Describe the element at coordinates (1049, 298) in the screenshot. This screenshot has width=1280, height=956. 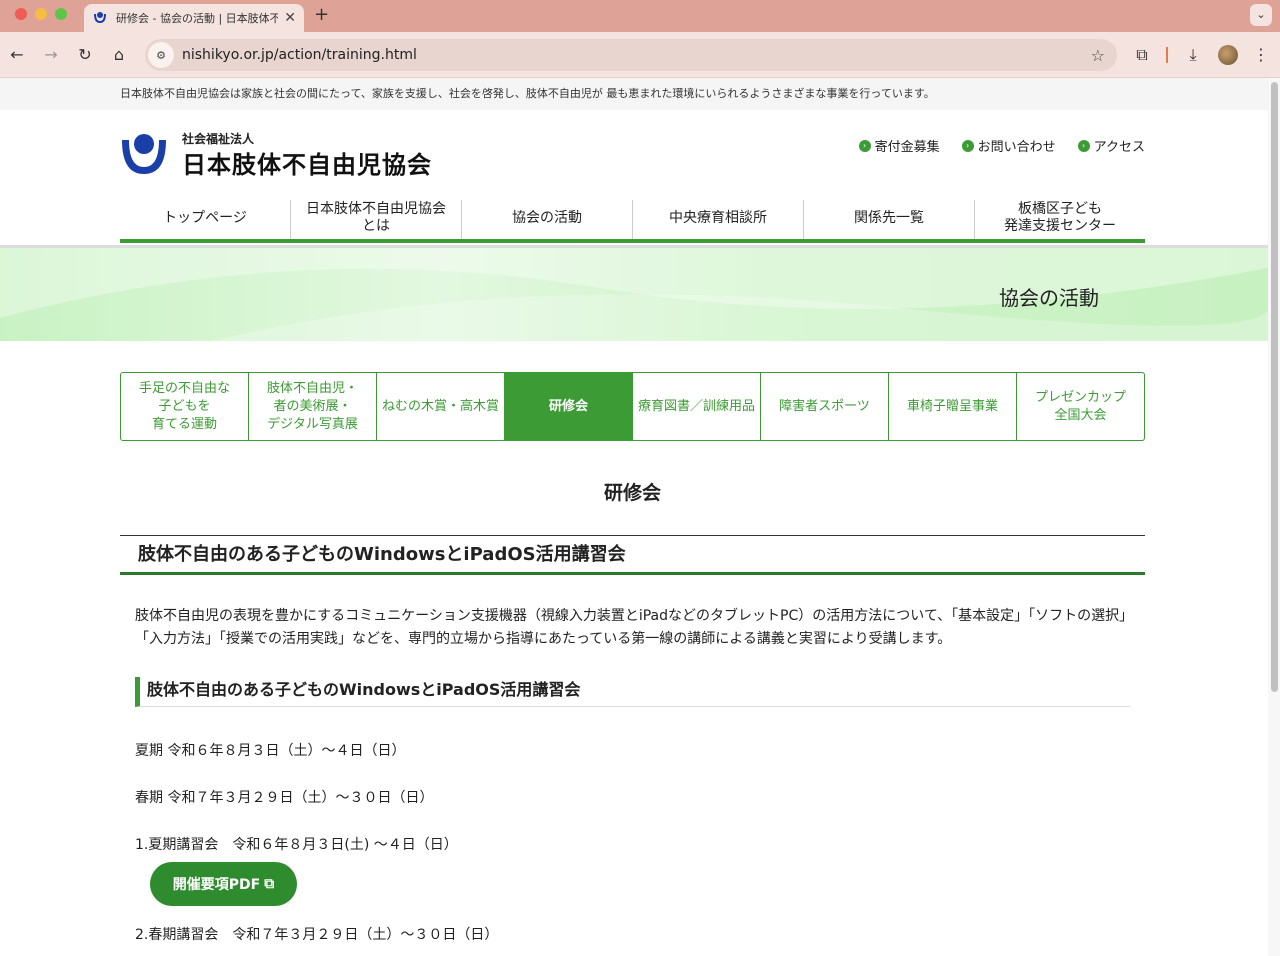
I see `hero-title: 協会の活動` at that location.